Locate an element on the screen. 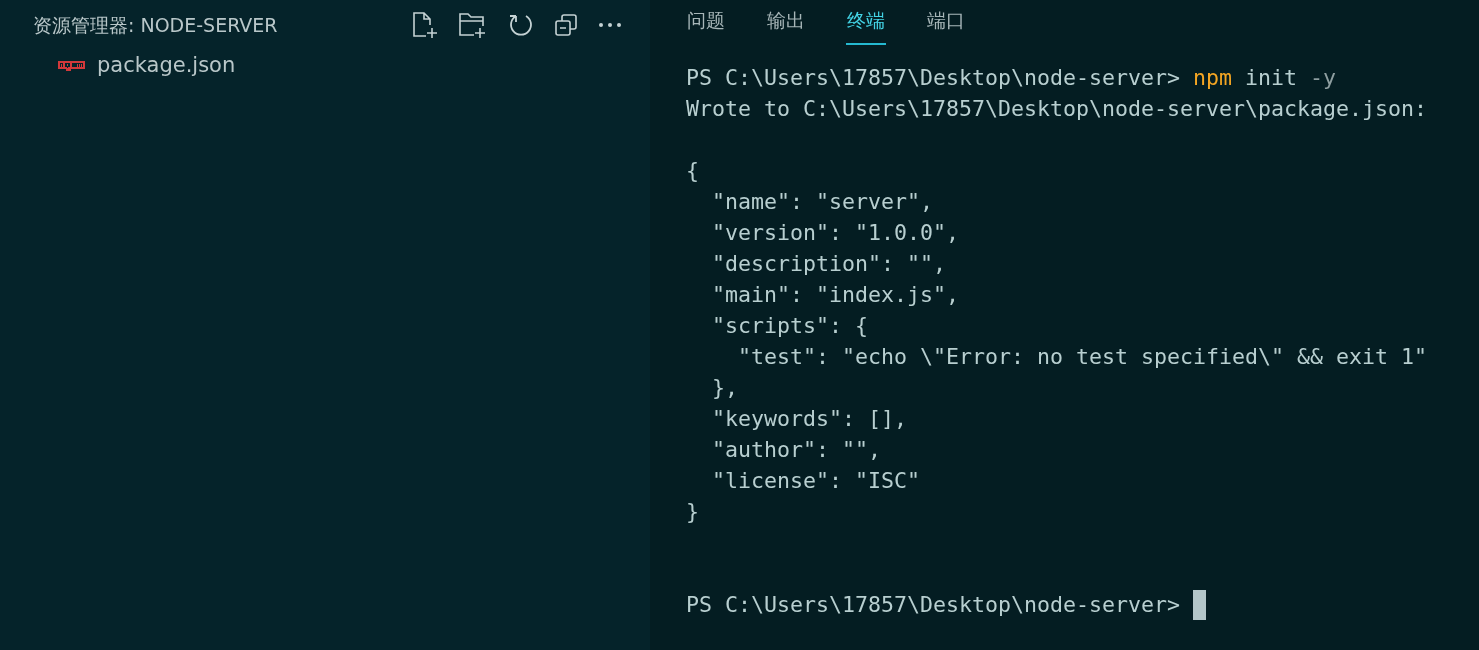 This screenshot has height=650, width=1479. terminal-text: "scripts": { is located at coordinates (789, 326).